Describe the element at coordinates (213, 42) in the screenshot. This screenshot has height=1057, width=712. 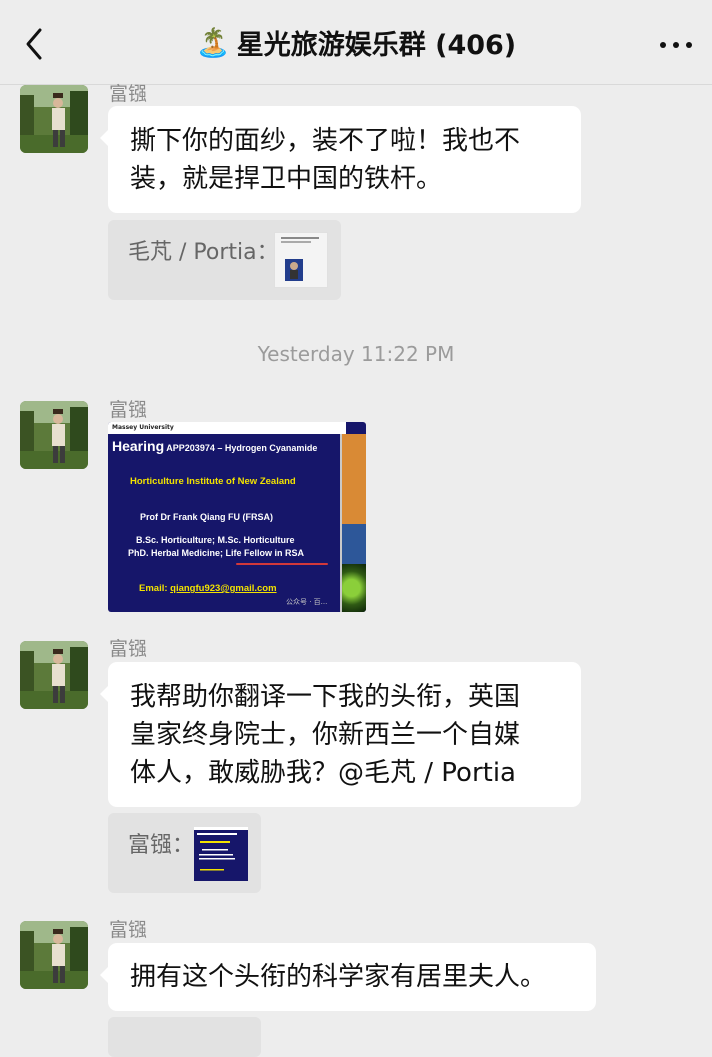
I see `beach-umbrella-icon: 🏝️` at that location.